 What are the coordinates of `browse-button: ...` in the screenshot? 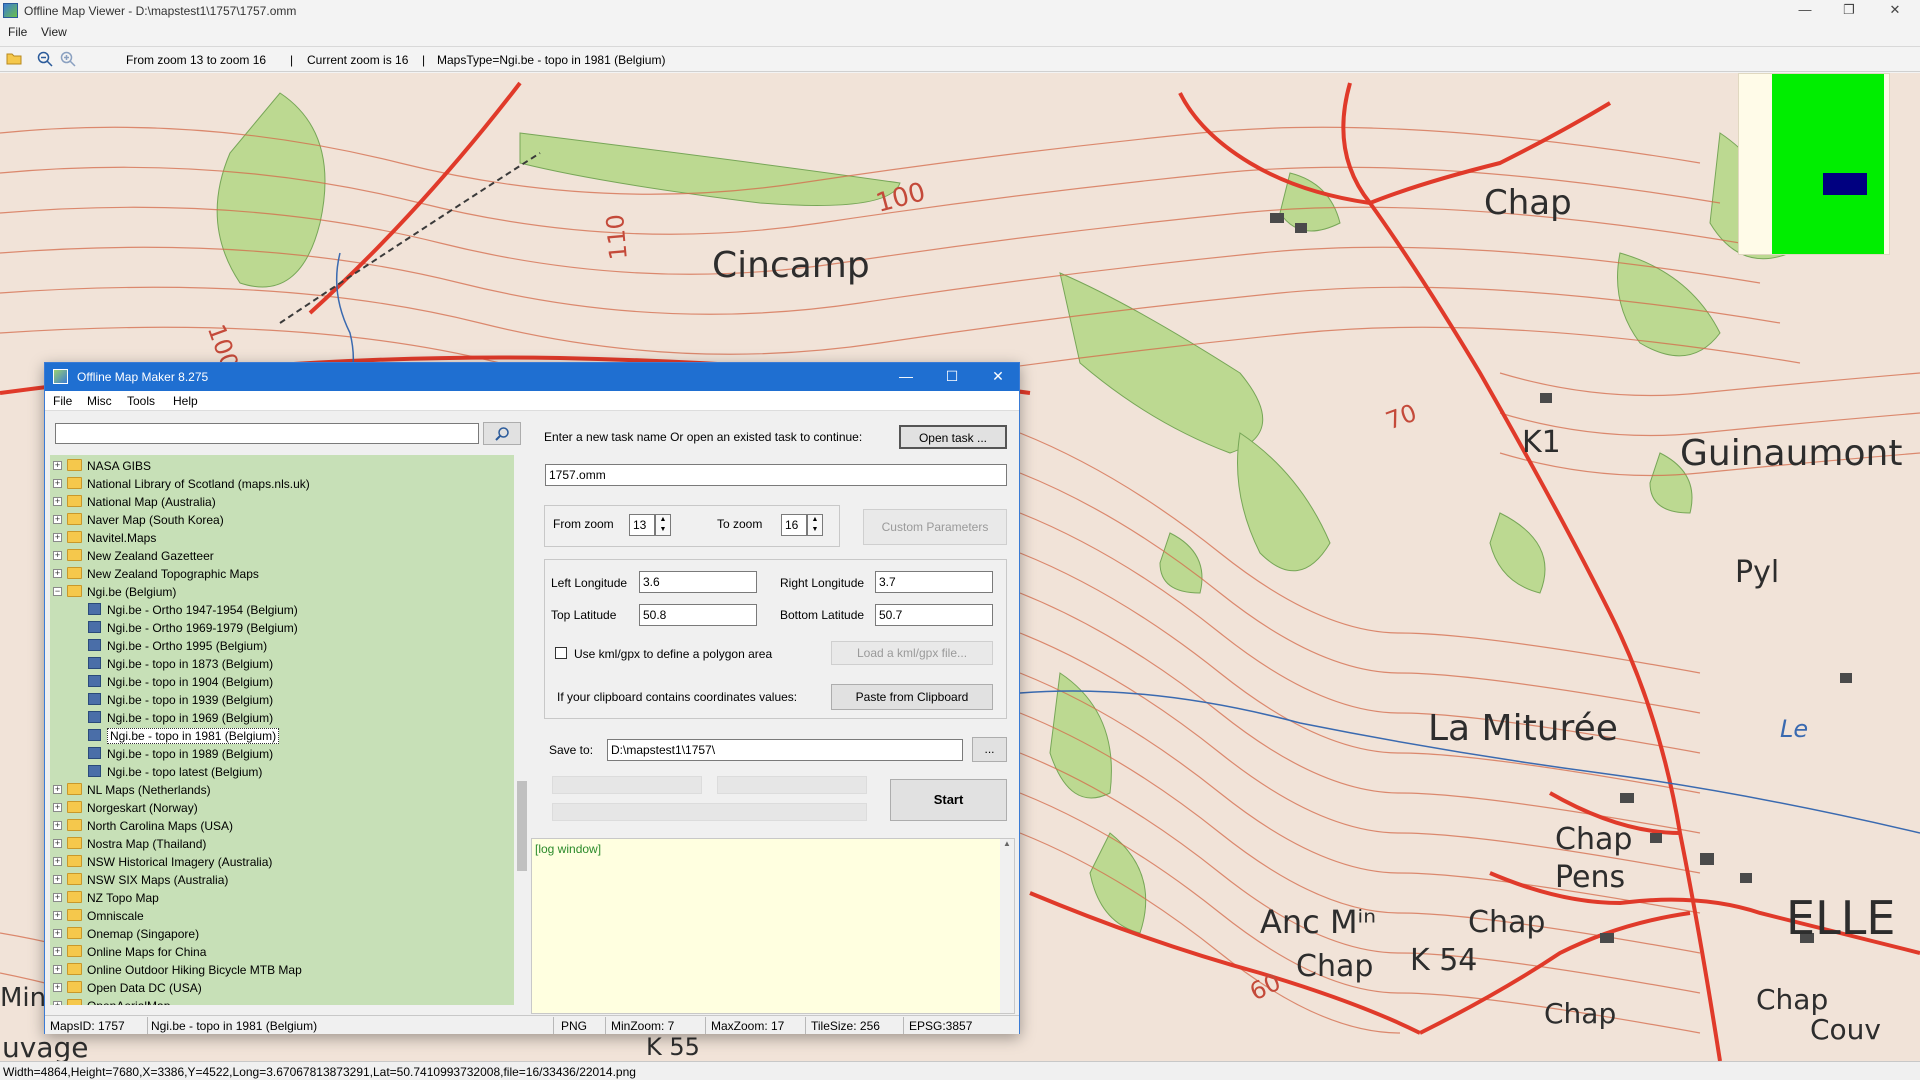 It's located at (989, 749).